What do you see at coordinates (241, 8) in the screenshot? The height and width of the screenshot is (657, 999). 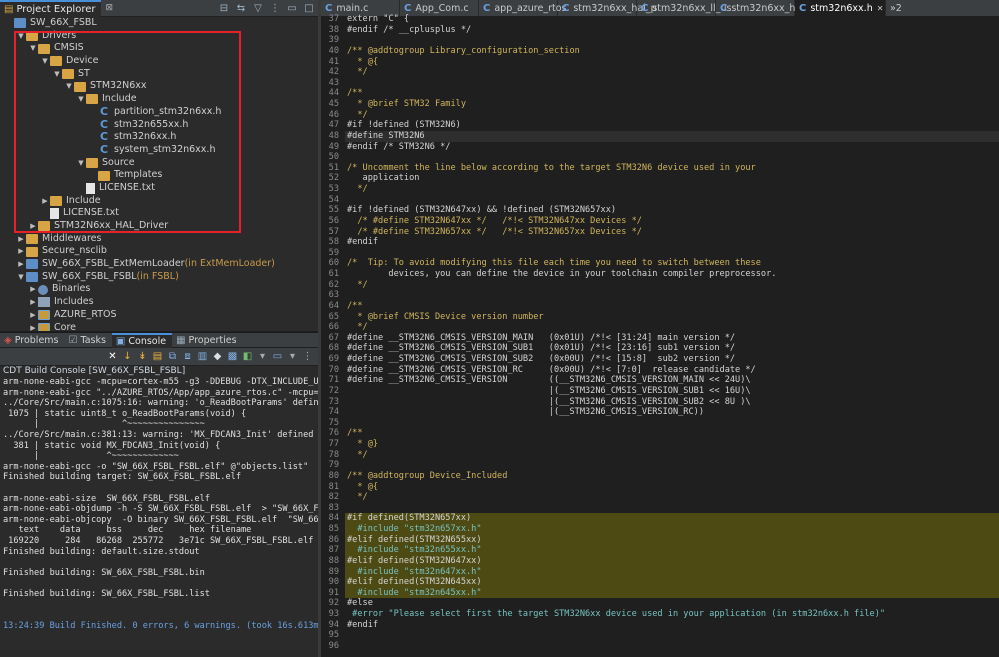 I see `link-editor-icon: ⇆` at bounding box center [241, 8].